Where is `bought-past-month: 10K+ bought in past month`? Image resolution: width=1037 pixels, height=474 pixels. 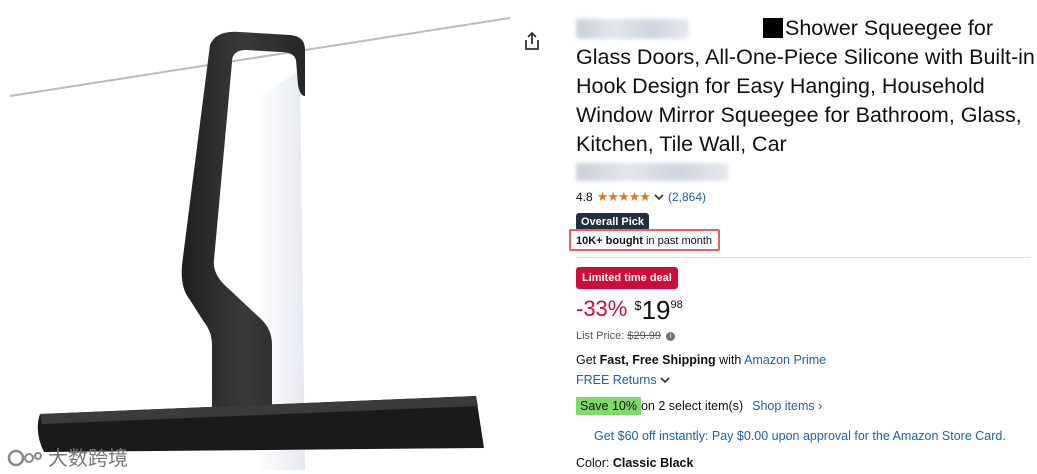 bought-past-month: 10K+ bought in past month is located at coordinates (644, 240).